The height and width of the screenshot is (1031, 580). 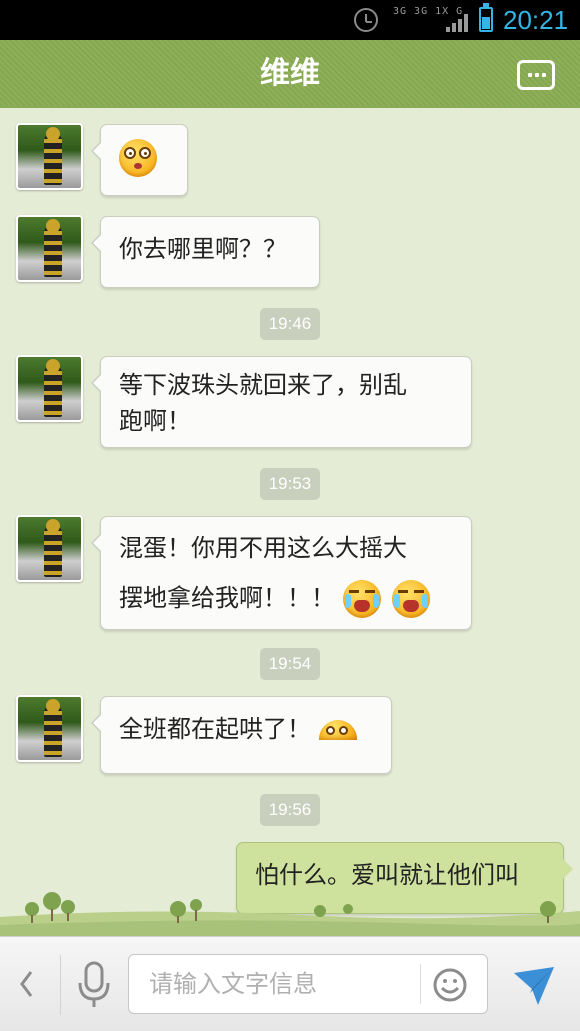 I want to click on message-text: 跑啊！, so click(x=155, y=421).